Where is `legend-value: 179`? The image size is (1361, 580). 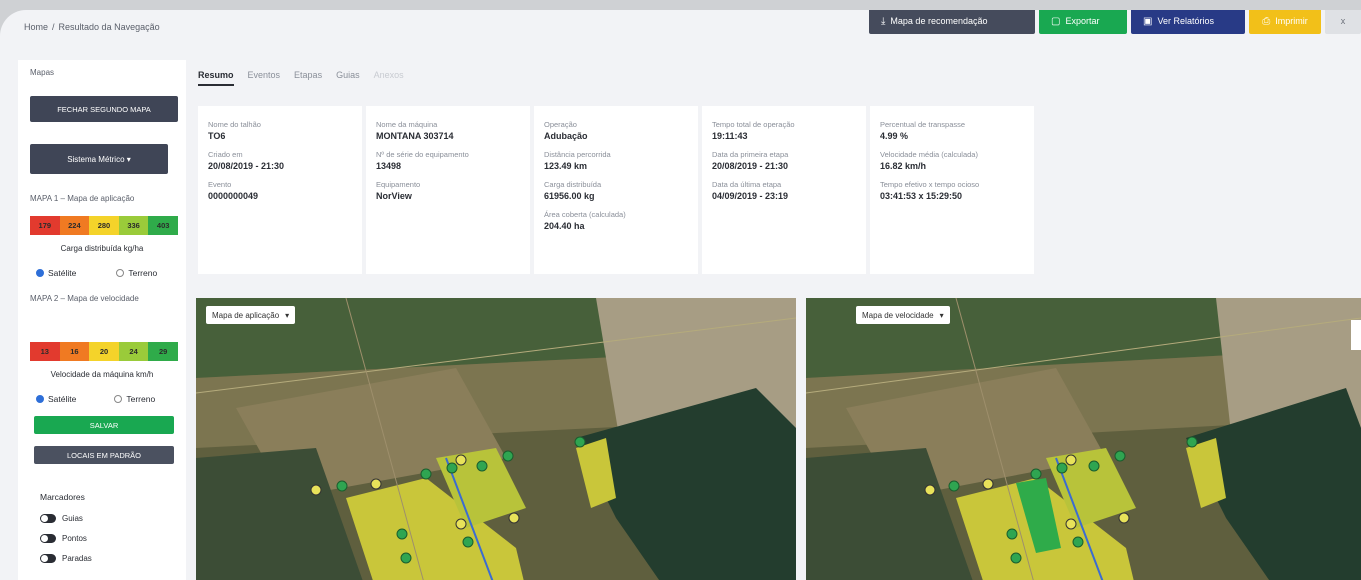 legend-value: 179 is located at coordinates (45, 225).